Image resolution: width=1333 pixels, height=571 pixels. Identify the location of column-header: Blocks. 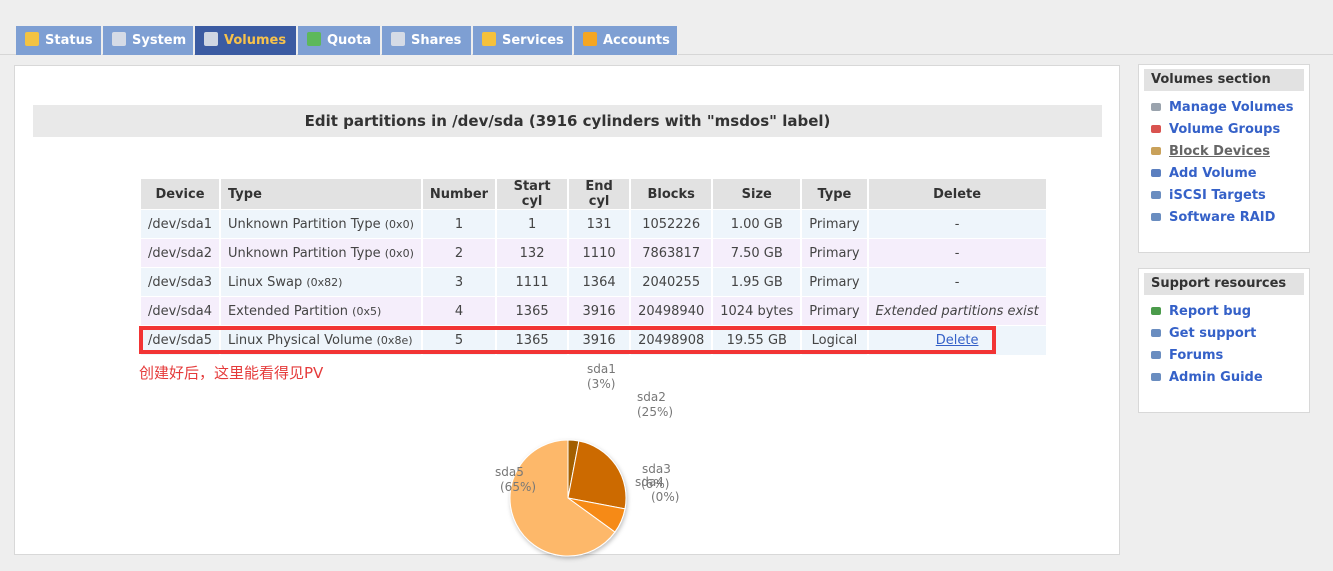
(672, 194).